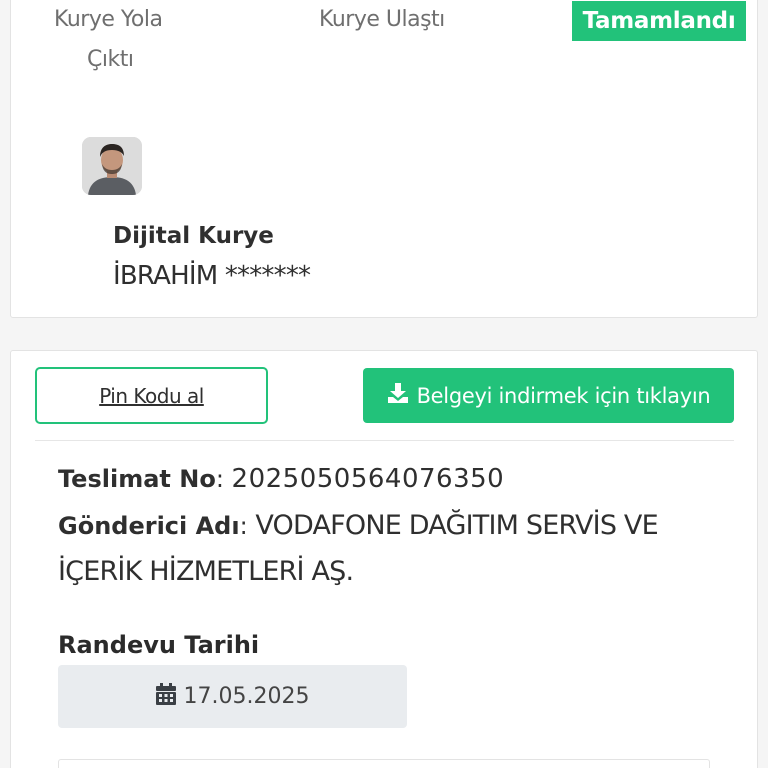  I want to click on step-completed-badge: Tamamlandı, so click(659, 21).